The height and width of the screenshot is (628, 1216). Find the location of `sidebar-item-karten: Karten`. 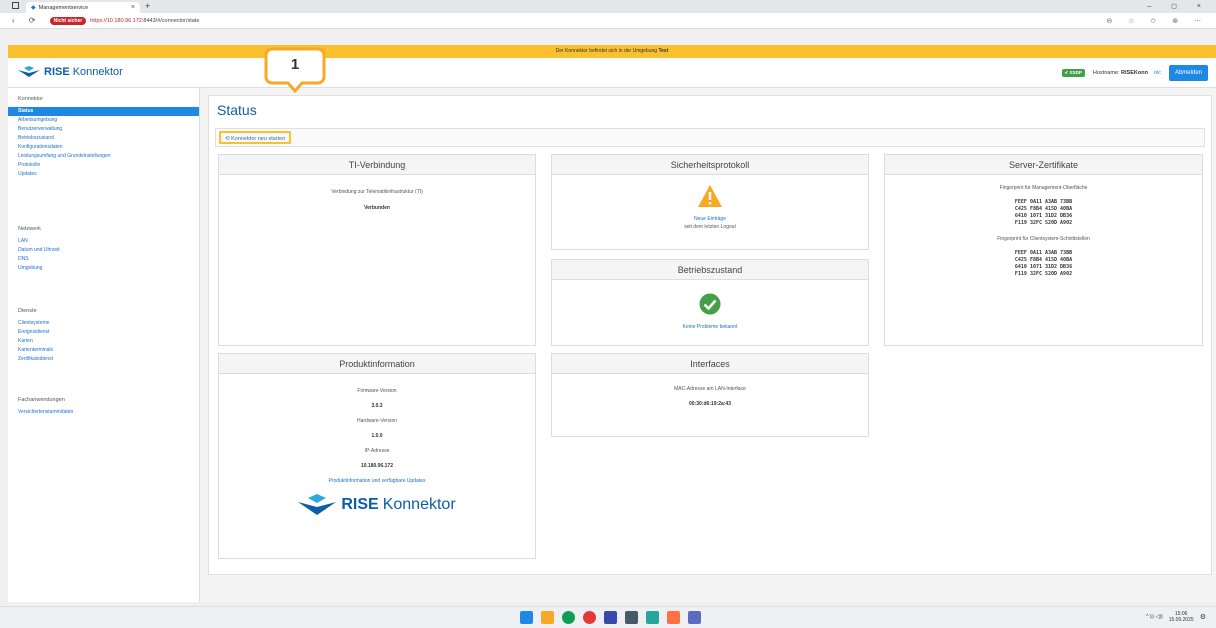

sidebar-item-karten: Karten is located at coordinates (103, 341).